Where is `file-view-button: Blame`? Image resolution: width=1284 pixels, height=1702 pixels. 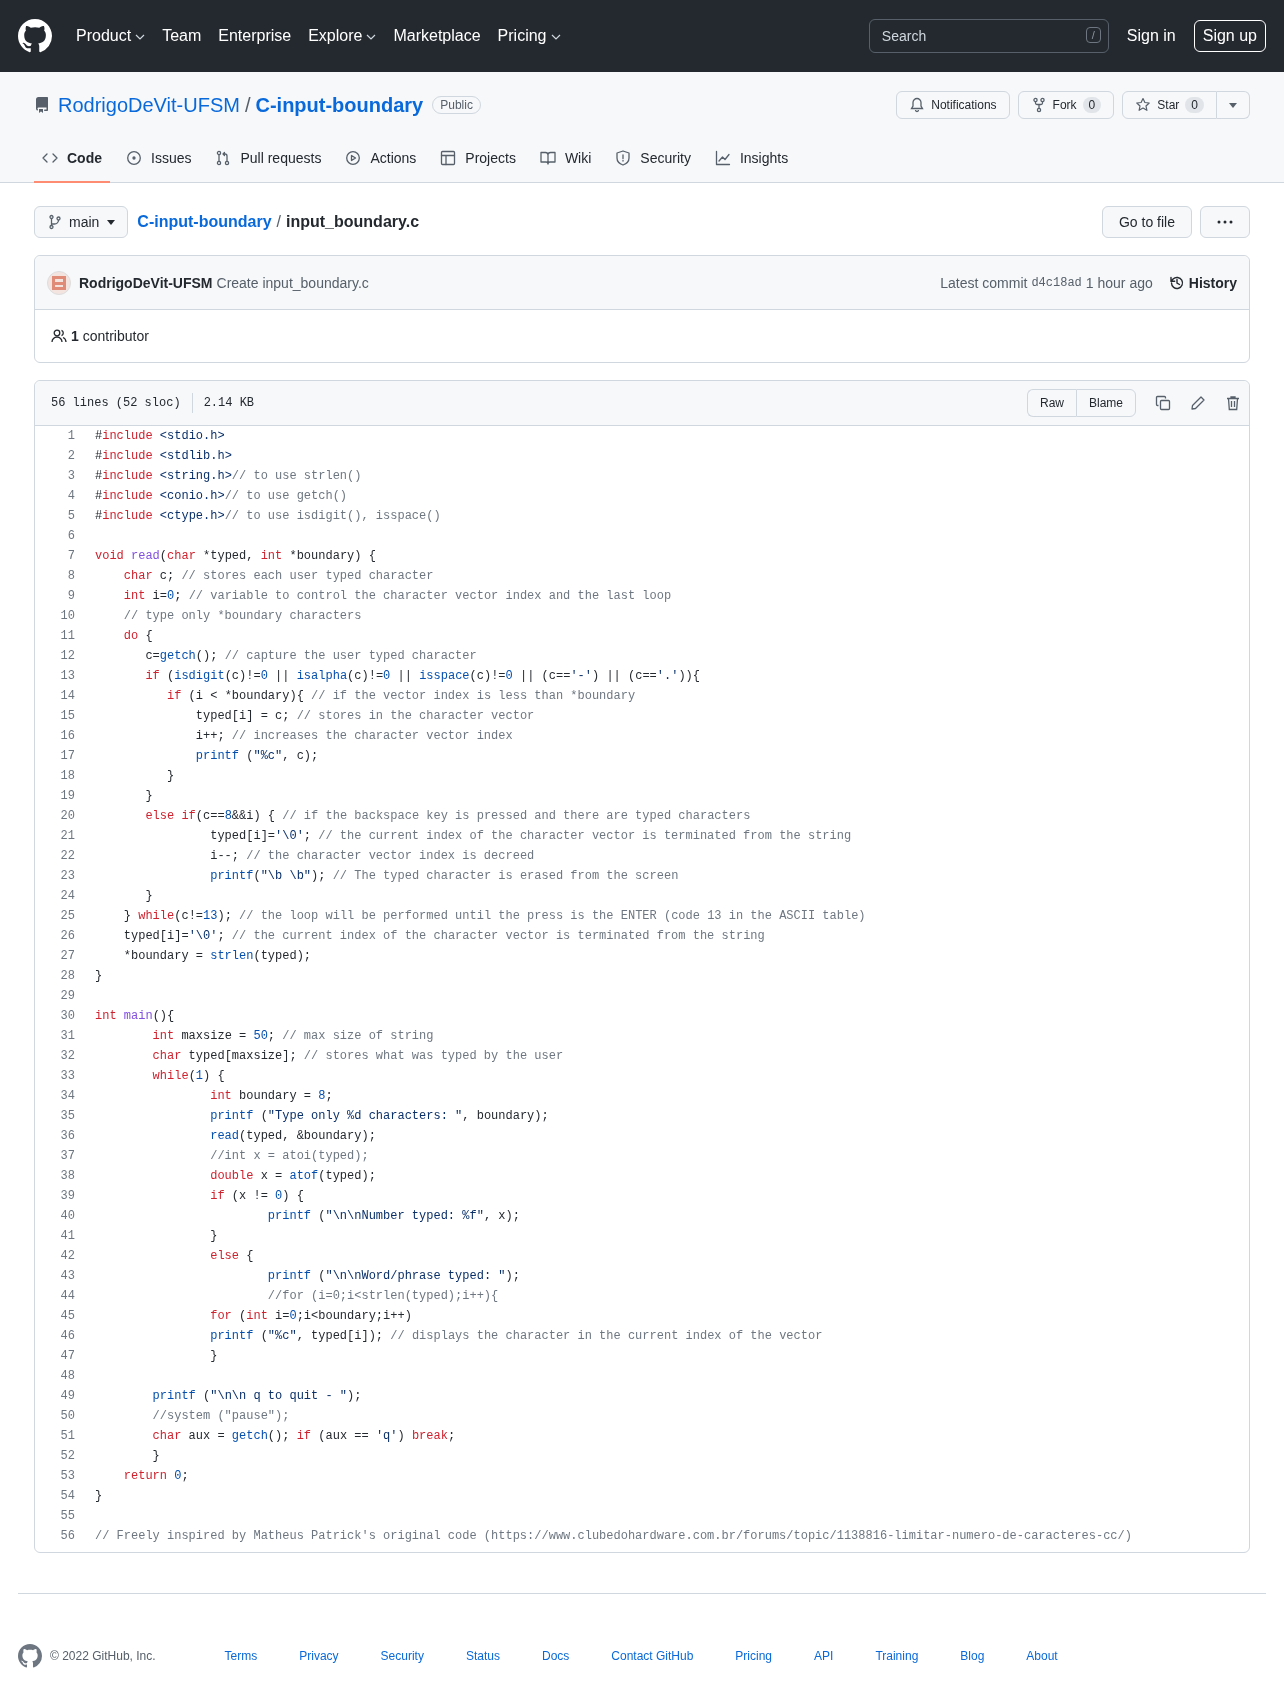
file-view-button: Blame is located at coordinates (1106, 403).